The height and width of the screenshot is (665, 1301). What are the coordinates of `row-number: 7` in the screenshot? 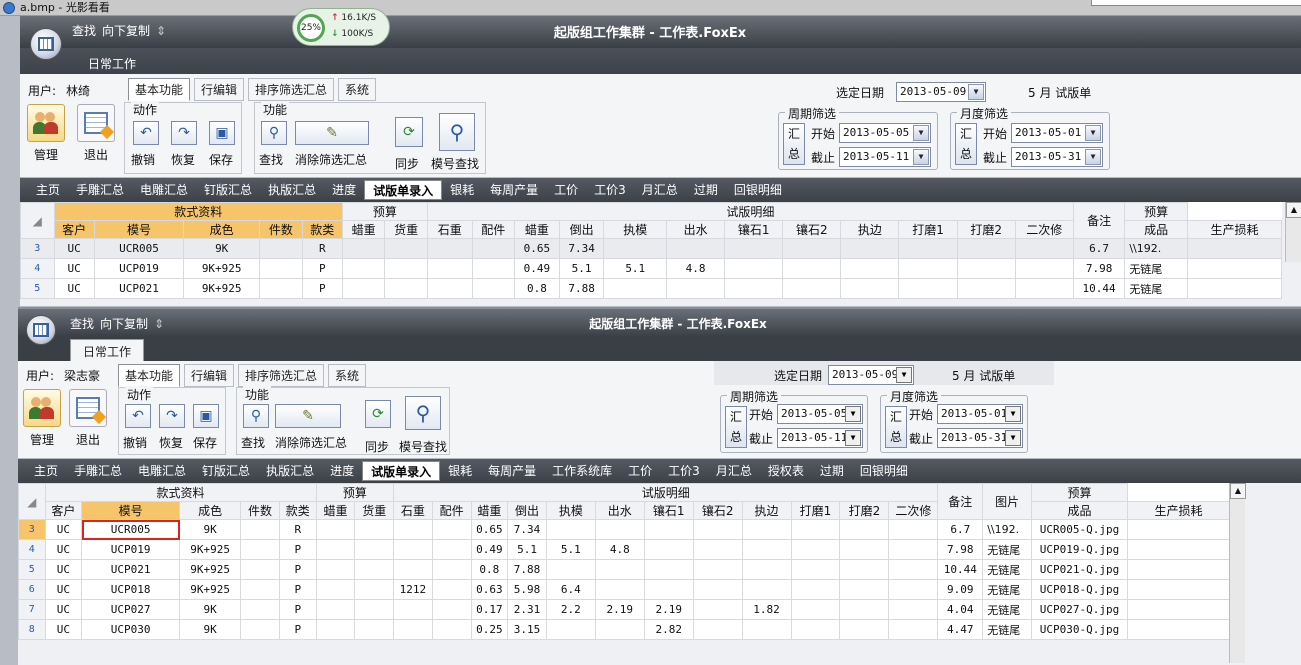 It's located at (32, 609).